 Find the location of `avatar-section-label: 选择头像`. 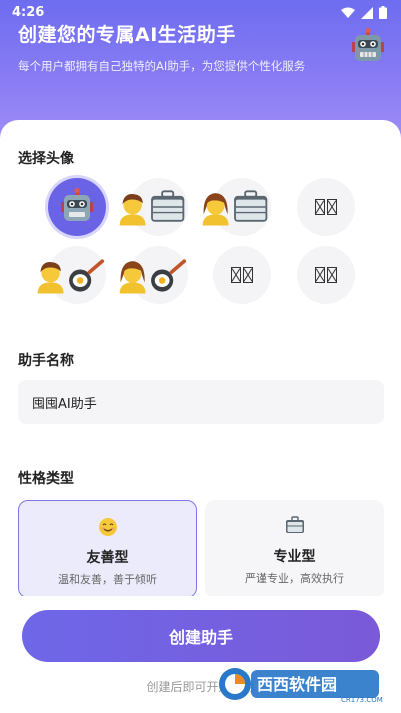

avatar-section-label: 选择头像 is located at coordinates (46, 159).